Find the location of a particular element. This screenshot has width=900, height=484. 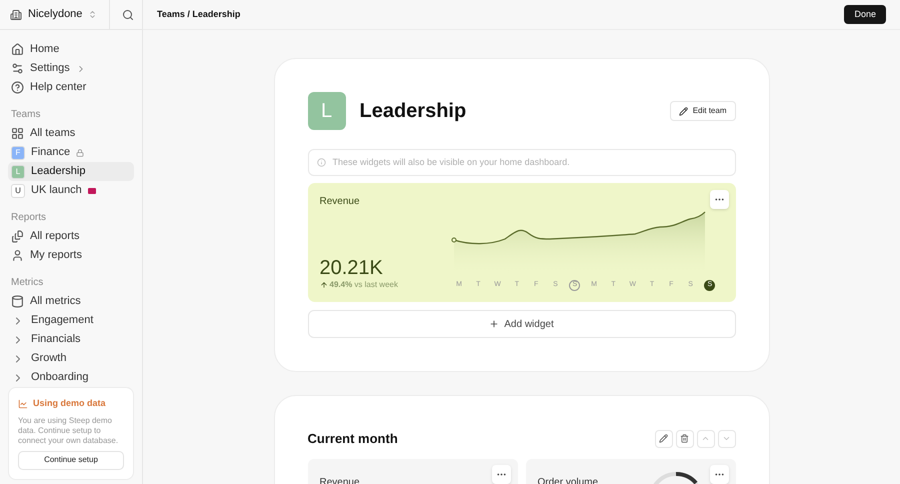

cylinder-icon is located at coordinates (17, 301).